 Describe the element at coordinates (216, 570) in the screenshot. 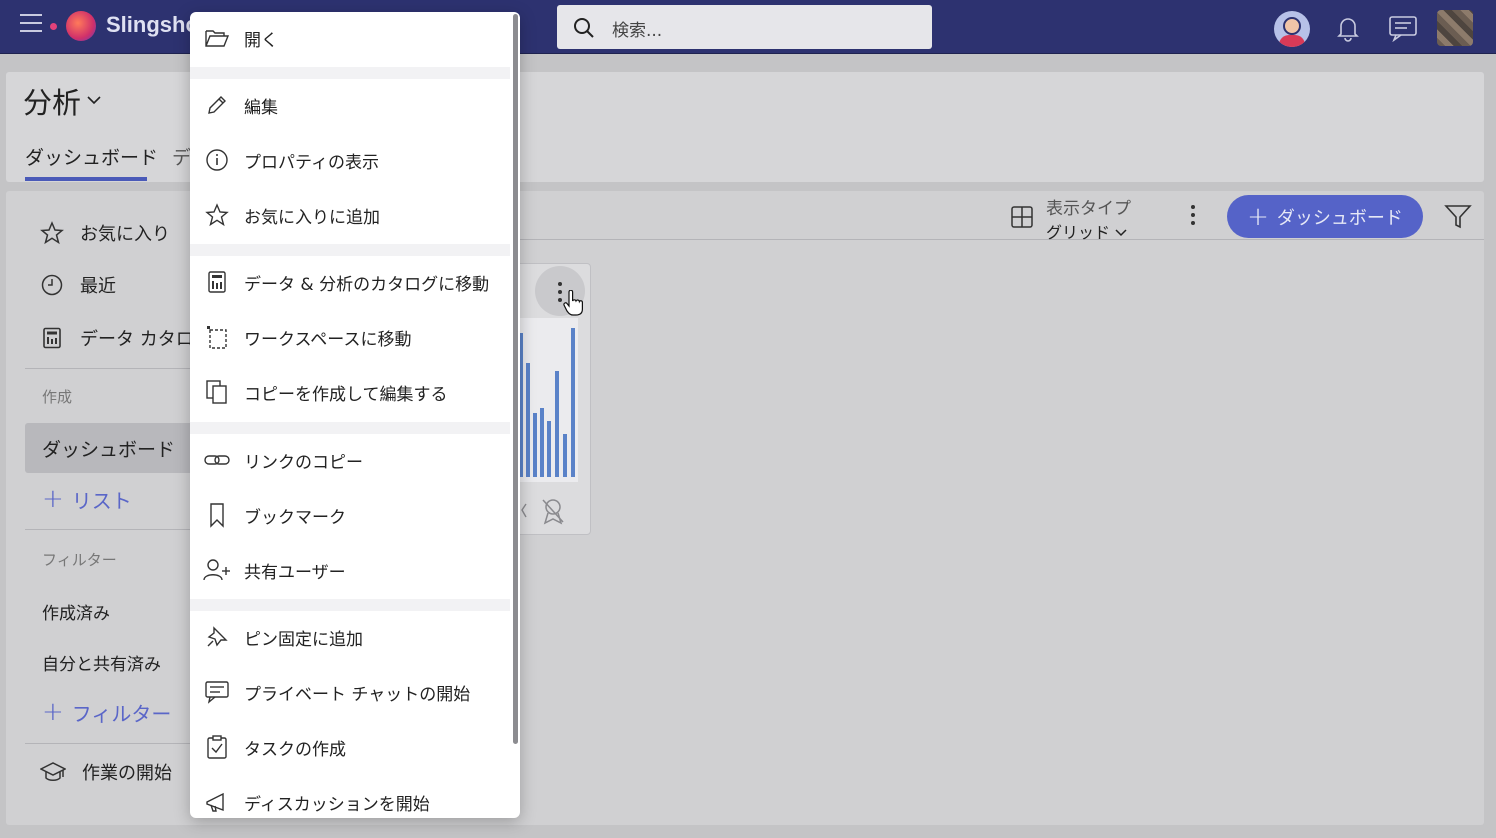

I see `add-user-icon` at that location.